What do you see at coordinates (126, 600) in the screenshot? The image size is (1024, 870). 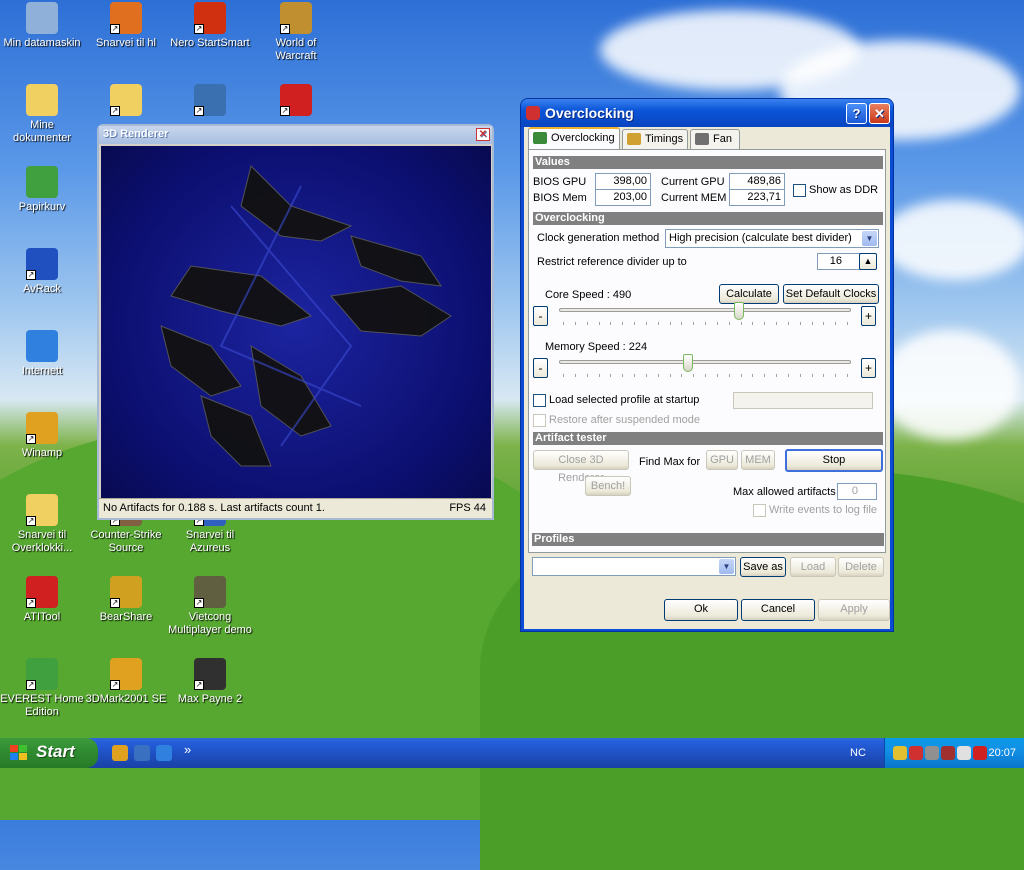 I see `desktop-icon: ↗ BearShare` at bounding box center [126, 600].